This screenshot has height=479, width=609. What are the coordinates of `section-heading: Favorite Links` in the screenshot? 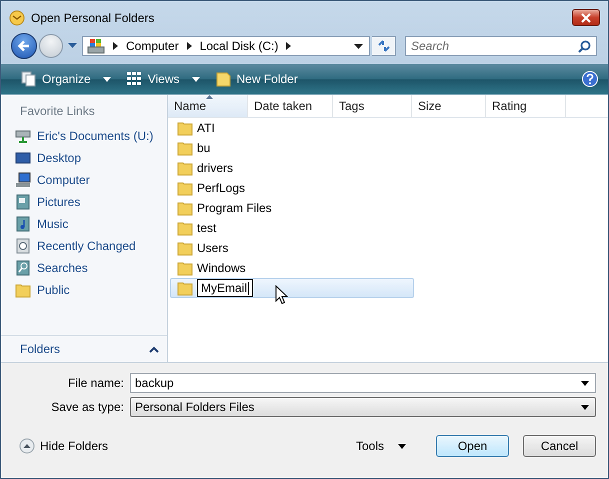 It's located at (57, 111).